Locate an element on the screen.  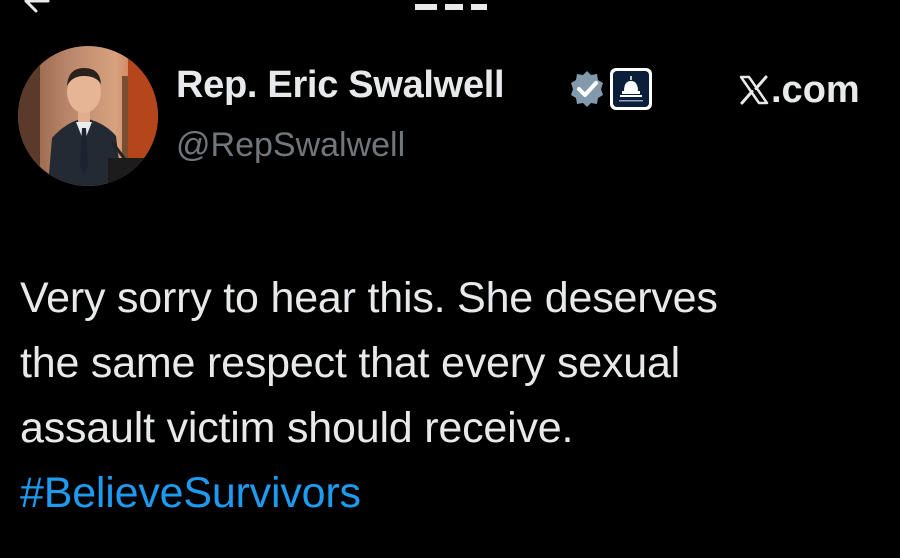
profile-photo is located at coordinates (88, 116).